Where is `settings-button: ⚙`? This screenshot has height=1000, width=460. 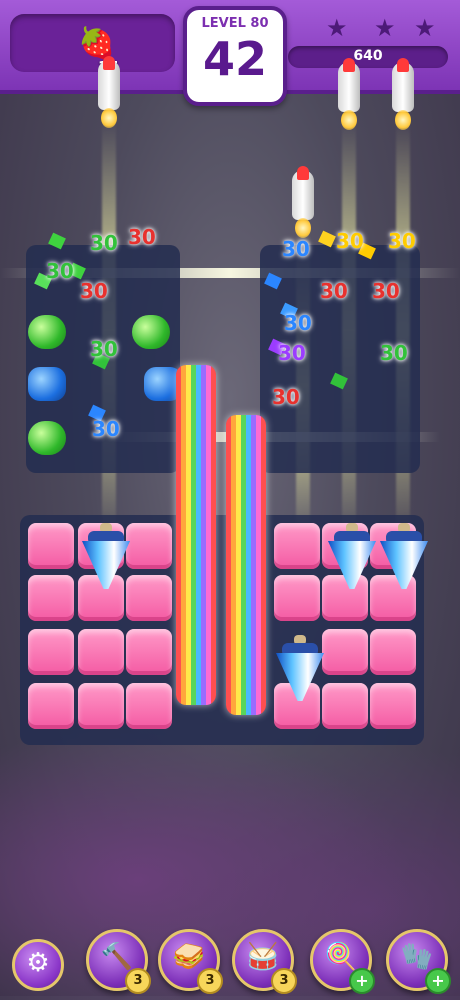 settings-button: ⚙ is located at coordinates (38, 965).